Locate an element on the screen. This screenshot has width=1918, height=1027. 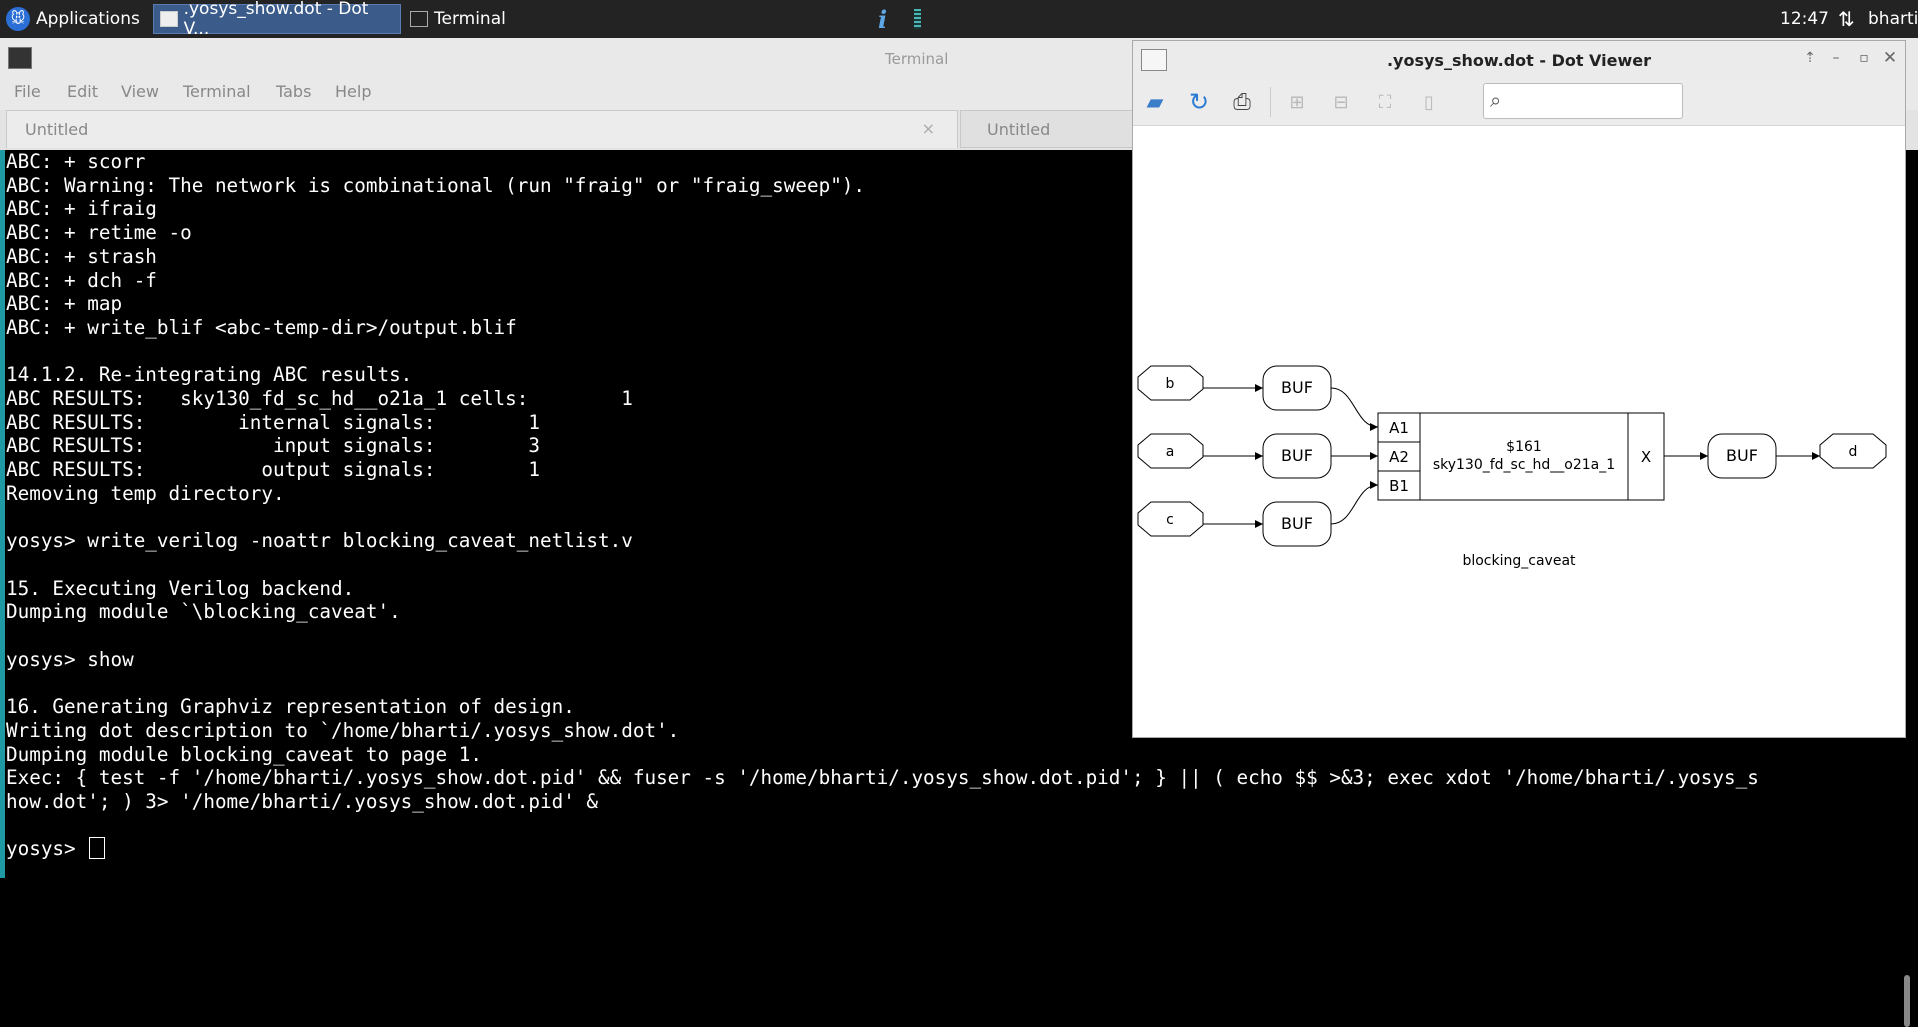
cpu-monitor-icon is located at coordinates (917, 19).